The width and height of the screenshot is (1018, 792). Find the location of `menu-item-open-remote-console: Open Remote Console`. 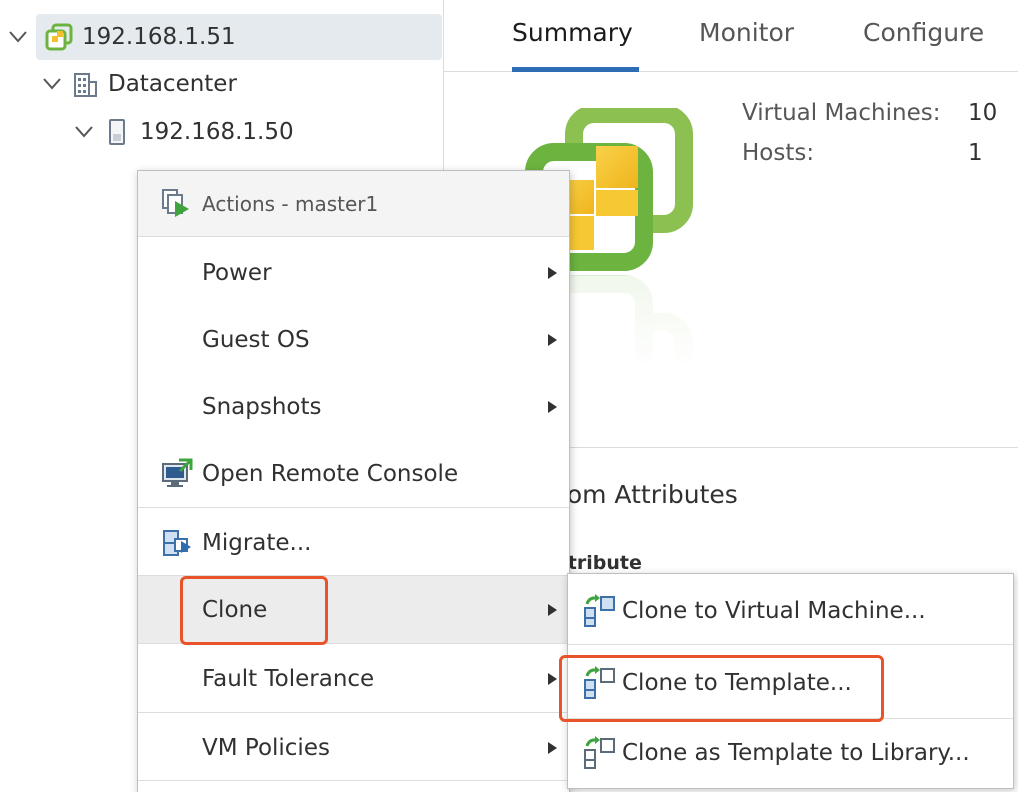

menu-item-open-remote-console: Open Remote Console is located at coordinates (353, 473).